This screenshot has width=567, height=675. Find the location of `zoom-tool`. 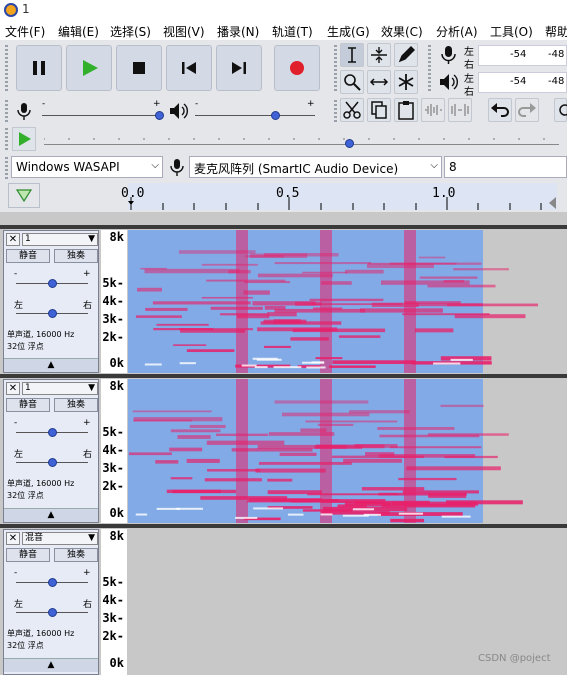

zoom-tool is located at coordinates (352, 82).